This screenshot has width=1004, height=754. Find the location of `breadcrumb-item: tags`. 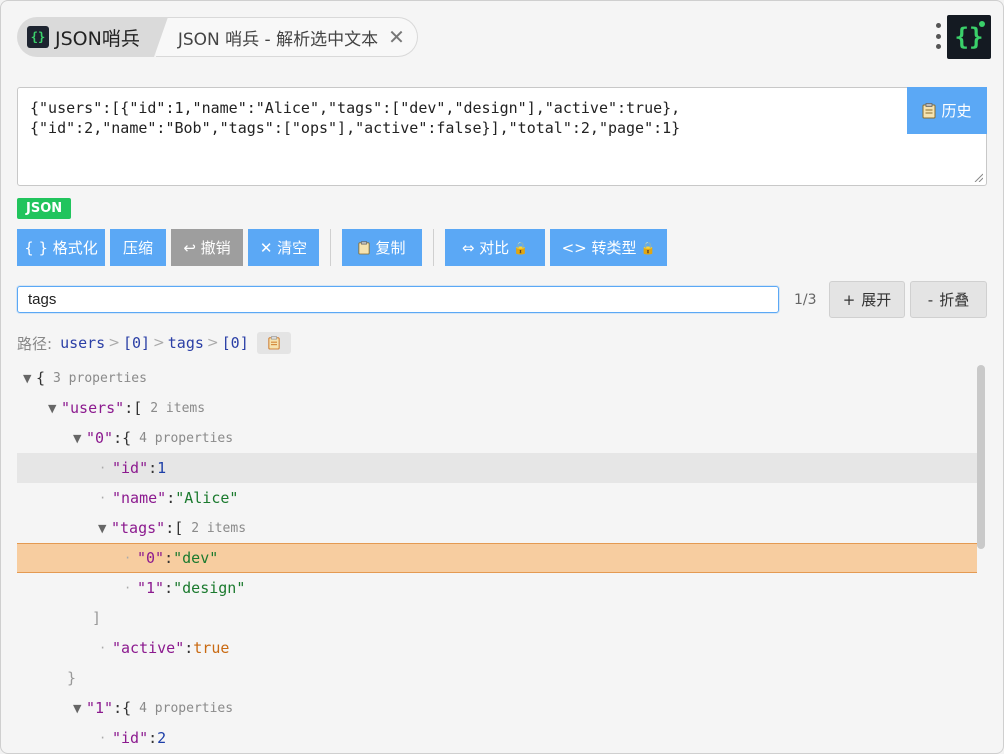

breadcrumb-item: tags is located at coordinates (186, 343).